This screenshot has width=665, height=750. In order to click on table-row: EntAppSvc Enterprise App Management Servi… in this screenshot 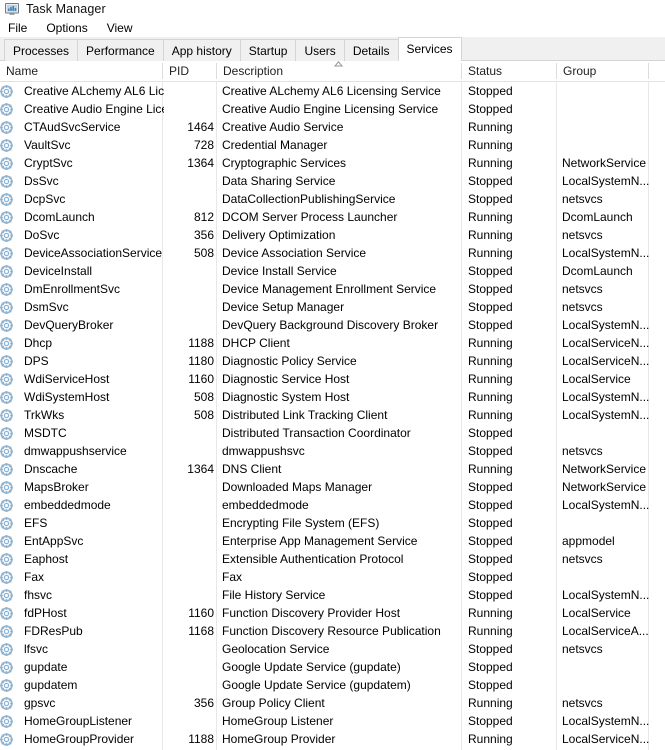, I will do `click(332, 541)`.